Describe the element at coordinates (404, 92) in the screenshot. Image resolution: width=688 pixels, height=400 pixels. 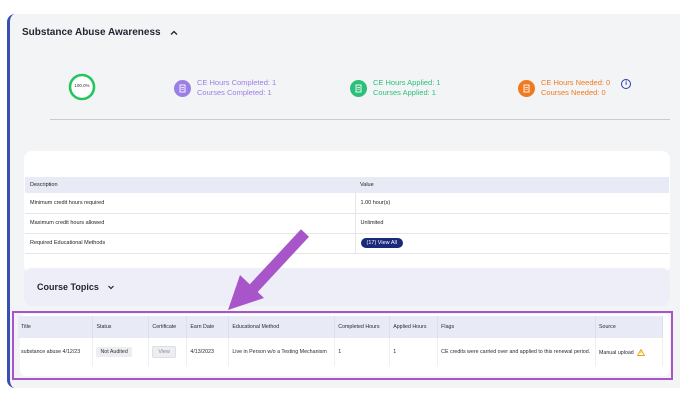
I see `courses-applied: Courses Applied: 1` at that location.